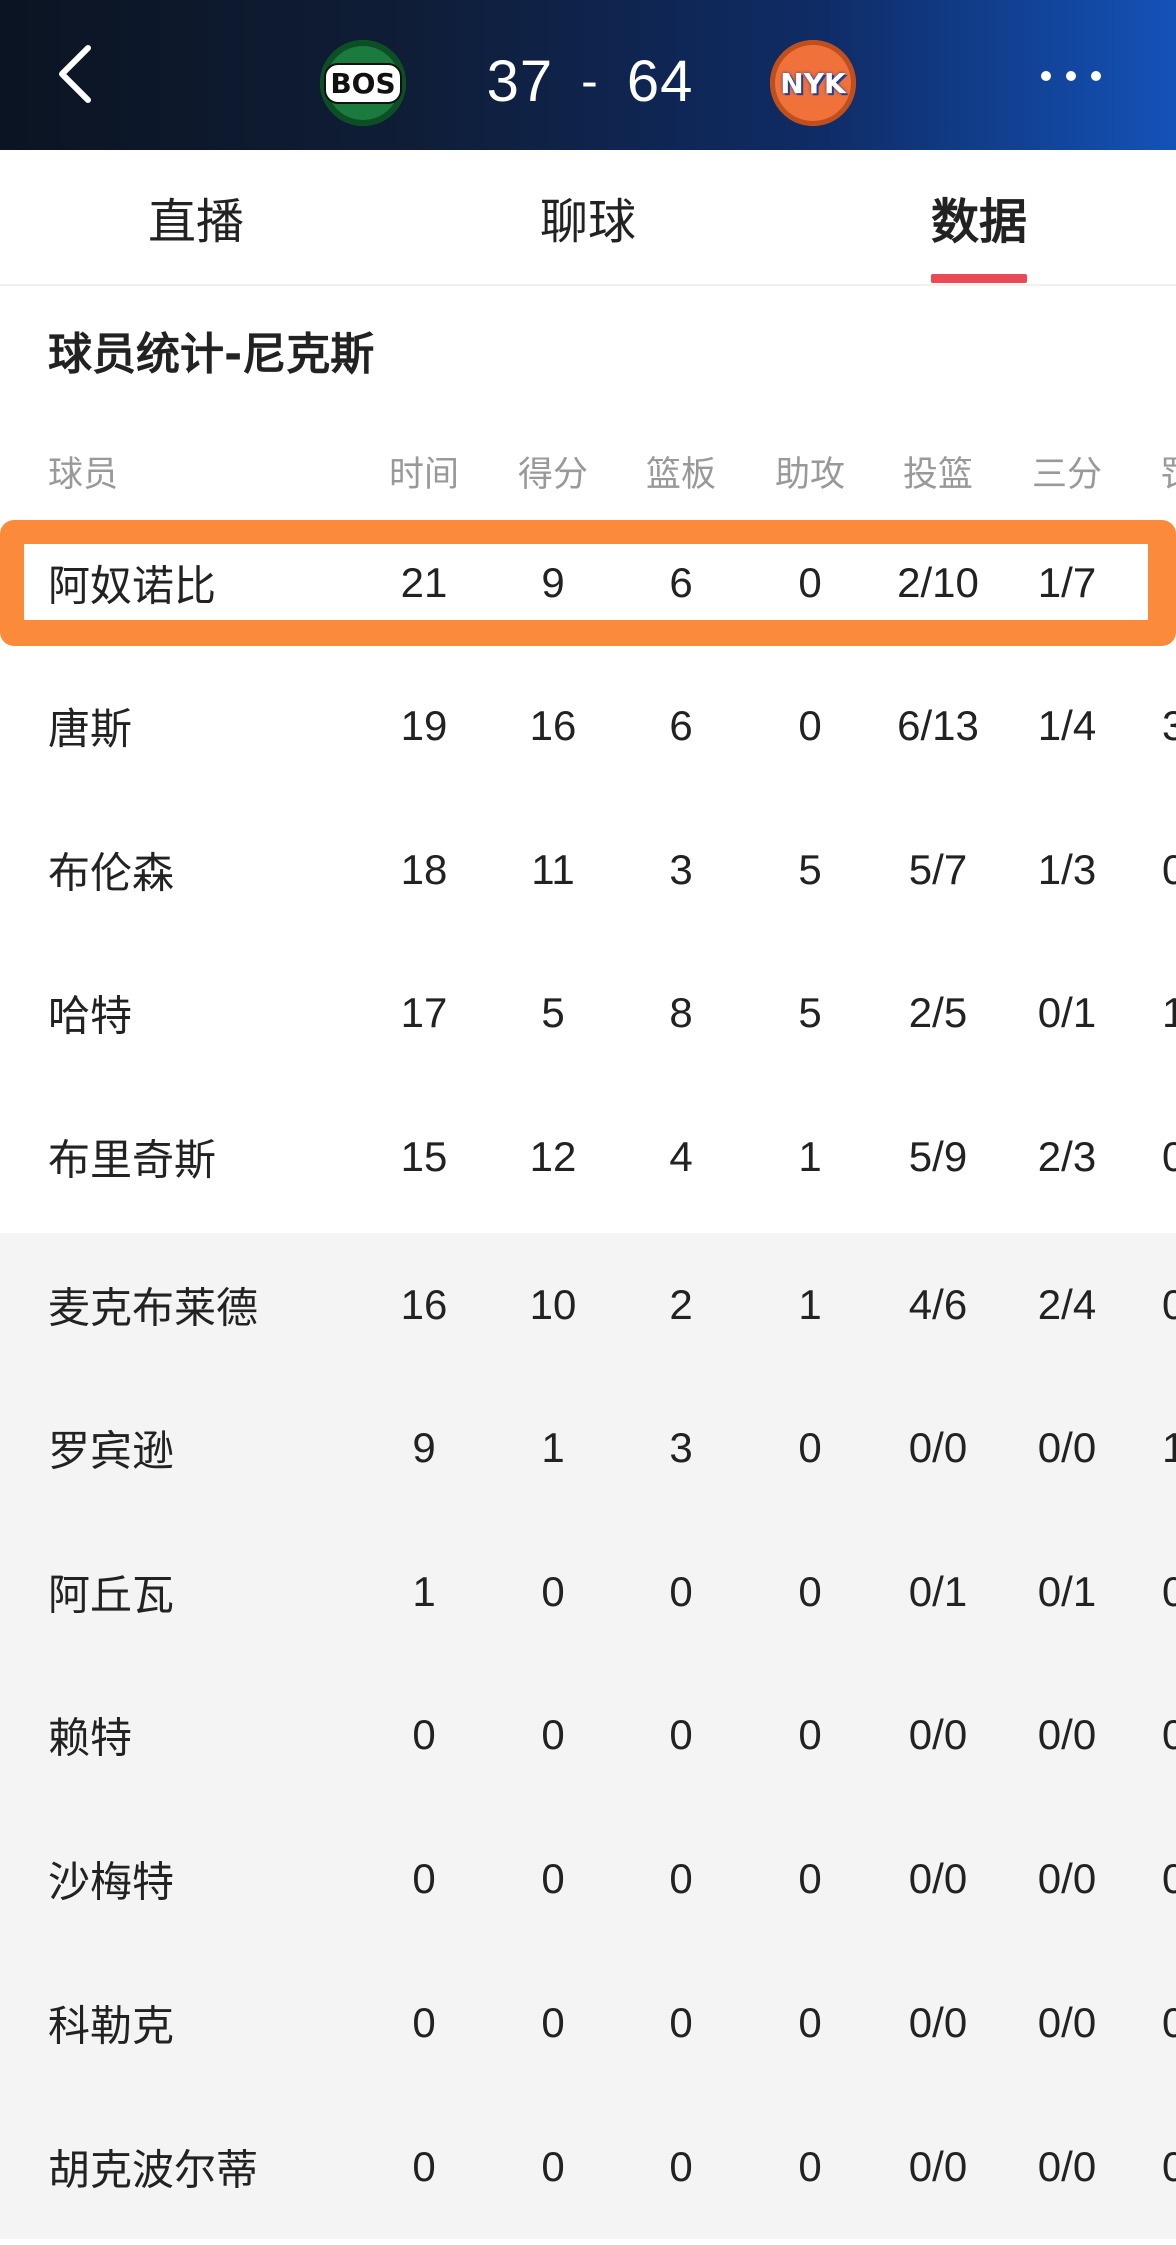  I want to click on col-header-rebounds: 篮板, so click(680, 475).